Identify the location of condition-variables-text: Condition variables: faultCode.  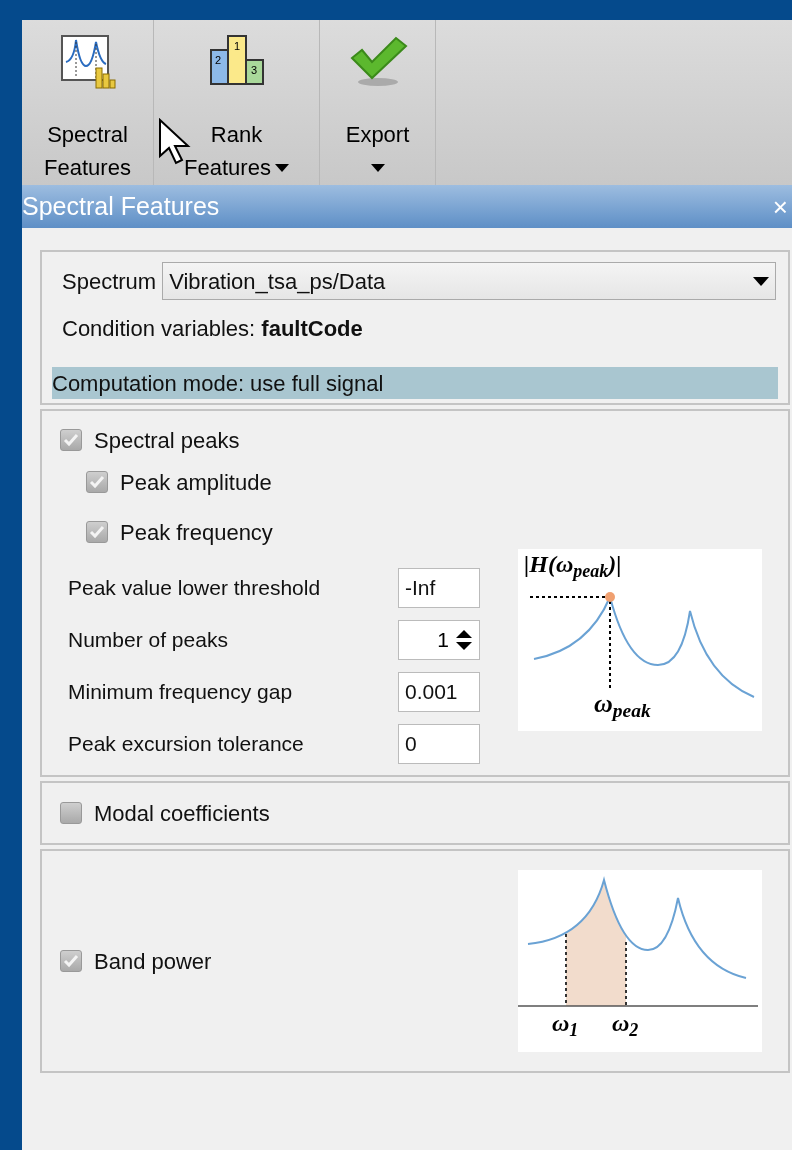
(212, 329).